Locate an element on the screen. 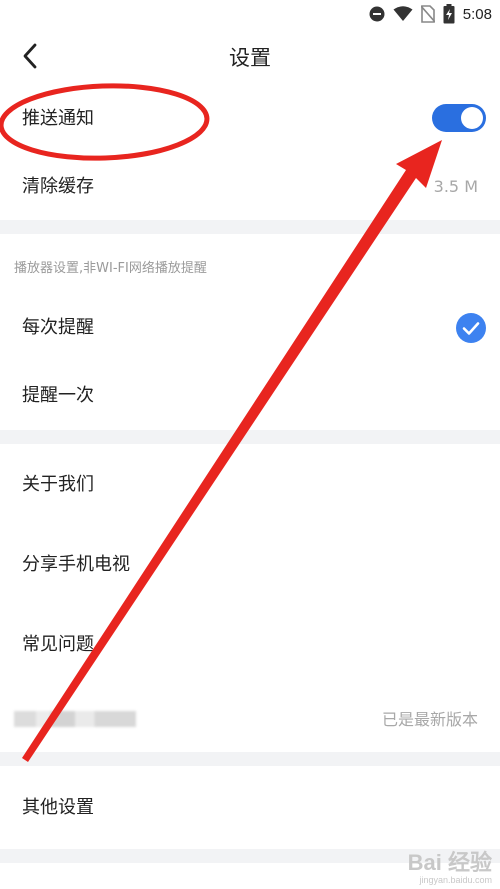 The height and width of the screenshot is (889, 500). option-every-time-label: 每次提醒 is located at coordinates (58, 327).